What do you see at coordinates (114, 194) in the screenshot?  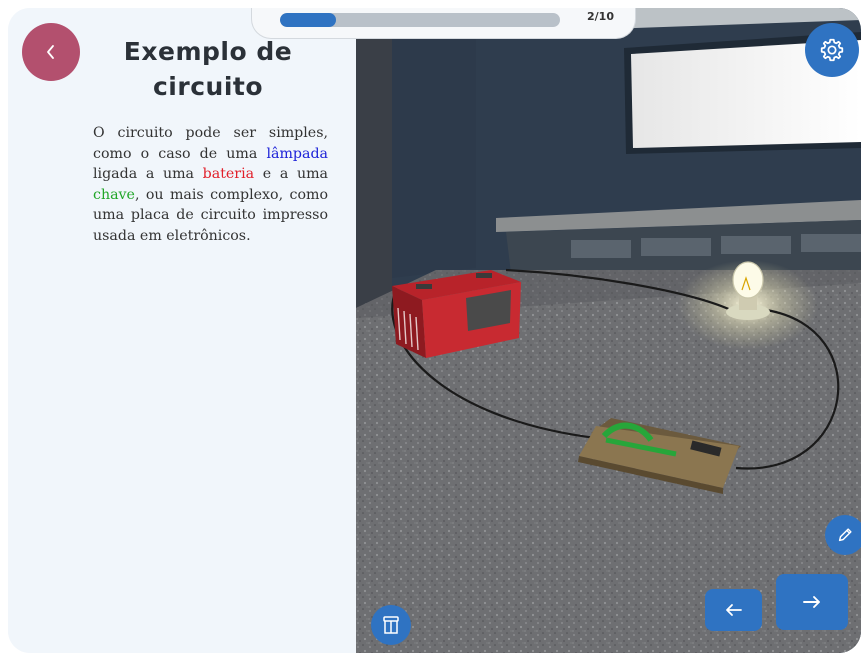 I see `keyword-switch: chave` at bounding box center [114, 194].